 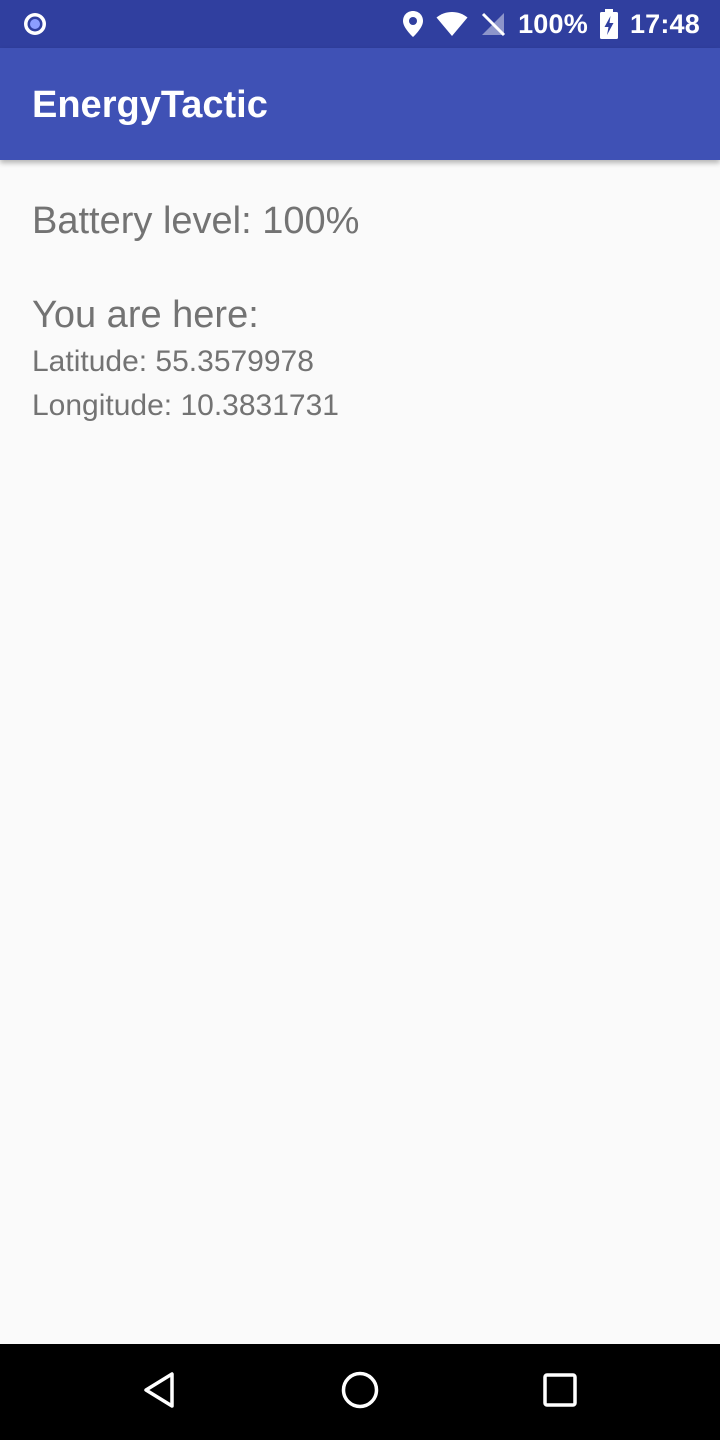 What do you see at coordinates (35, 24) in the screenshot?
I see `notification-circle-icon` at bounding box center [35, 24].